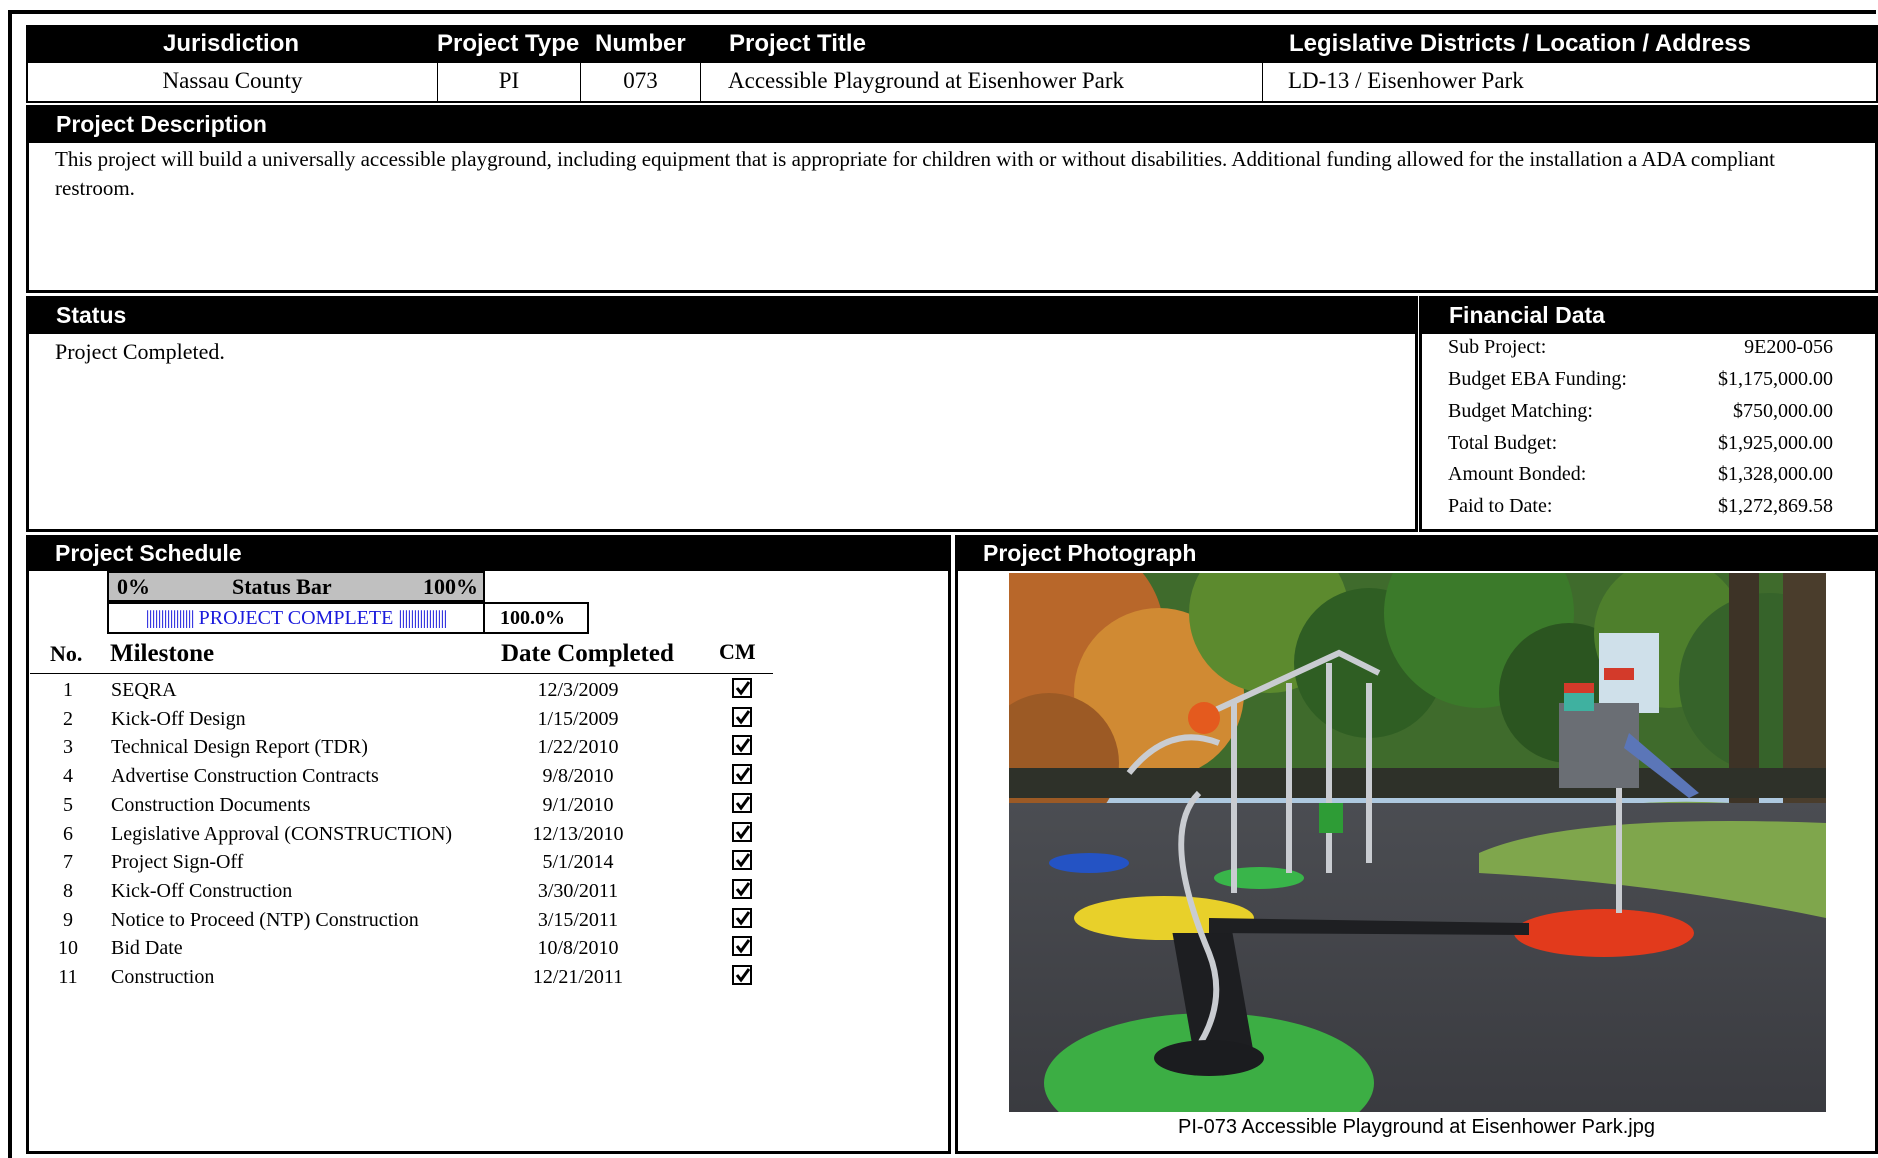 Image resolution: width=1878 pixels, height=1158 pixels. What do you see at coordinates (1640, 411) in the screenshot?
I see `financial-row-matching: Budget Matching: $750,000.00` at bounding box center [1640, 411].